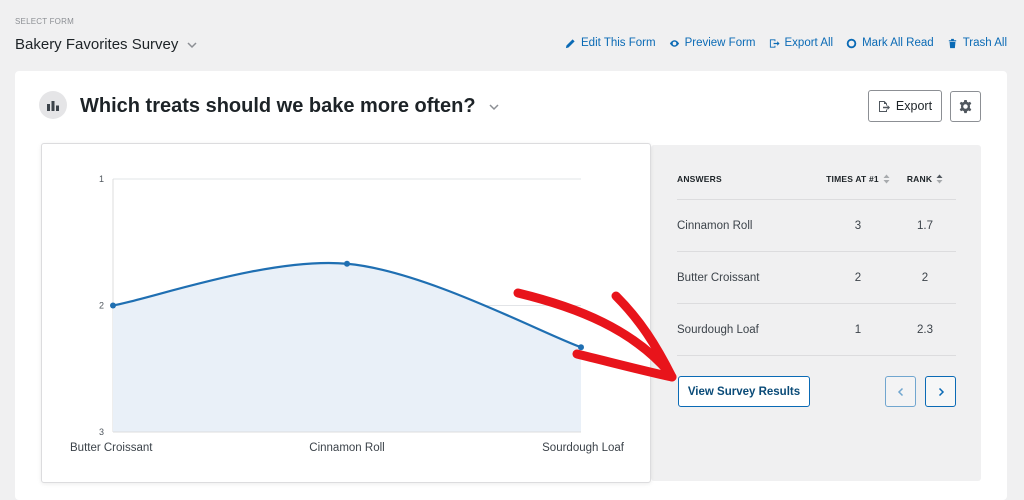 This screenshot has height=500, width=1024. I want to click on export-all-label: Export All, so click(809, 43).